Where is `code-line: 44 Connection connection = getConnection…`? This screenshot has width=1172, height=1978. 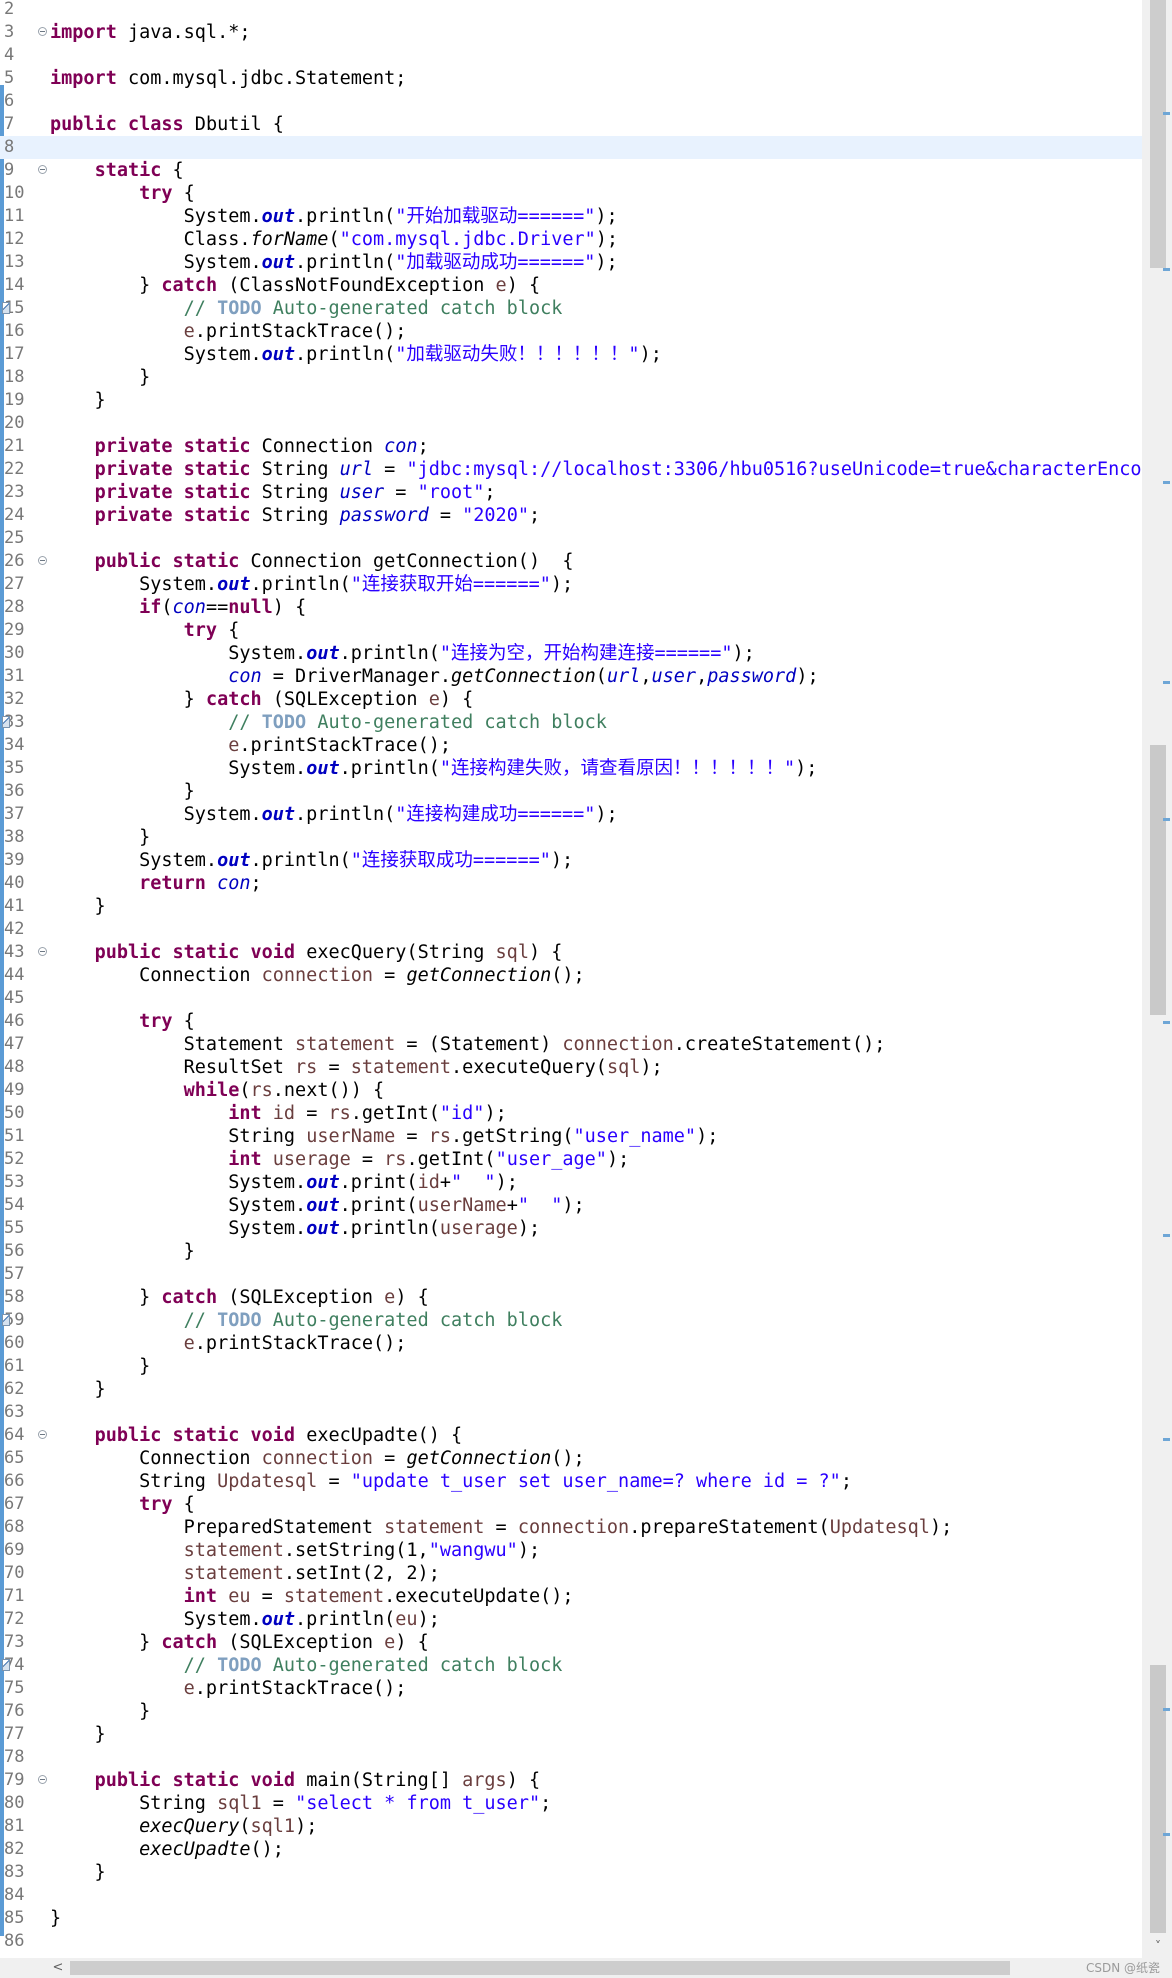 code-line: 44 Connection connection = getConnection… is located at coordinates (571, 975).